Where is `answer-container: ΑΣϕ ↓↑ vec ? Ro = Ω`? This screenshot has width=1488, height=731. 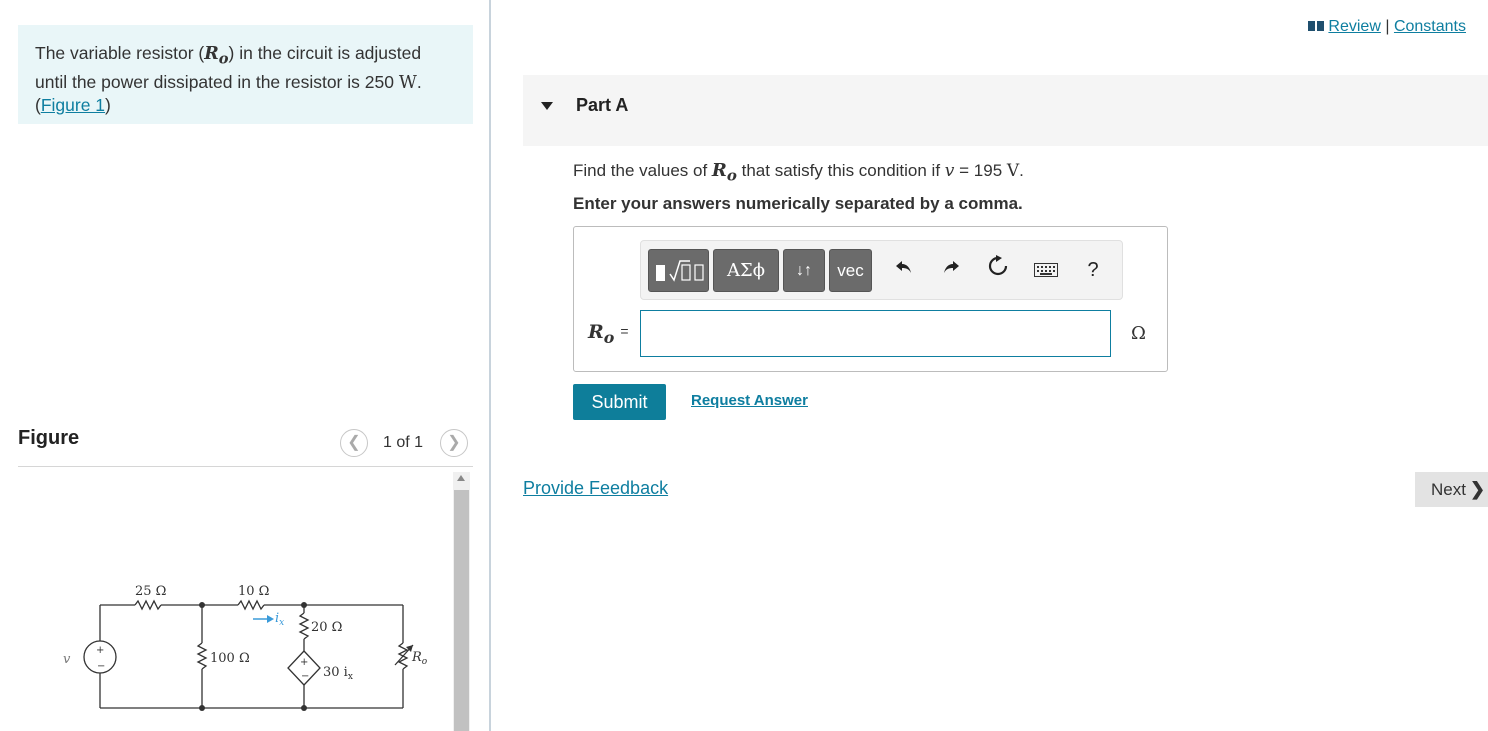 answer-container: ΑΣϕ ↓↑ vec ? Ro = Ω is located at coordinates (870, 299).